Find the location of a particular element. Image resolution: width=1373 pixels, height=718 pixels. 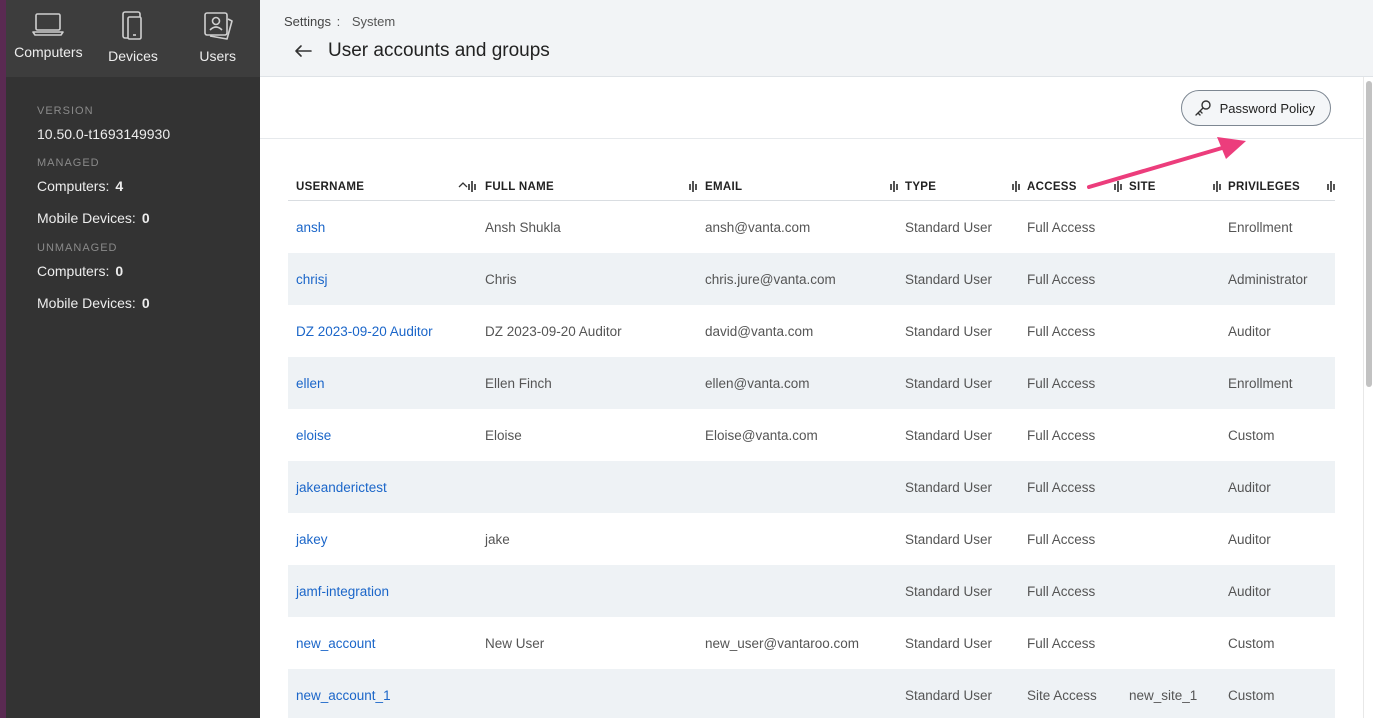

title-row: User accounts and groups is located at coordinates (828, 51).